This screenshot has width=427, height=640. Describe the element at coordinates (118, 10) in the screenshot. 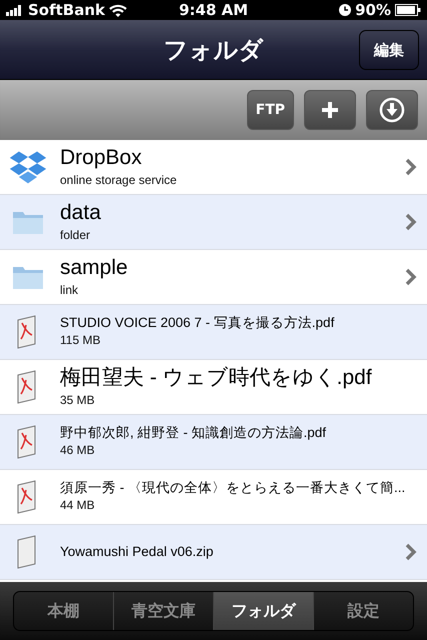

I see `wifi-icon` at that location.